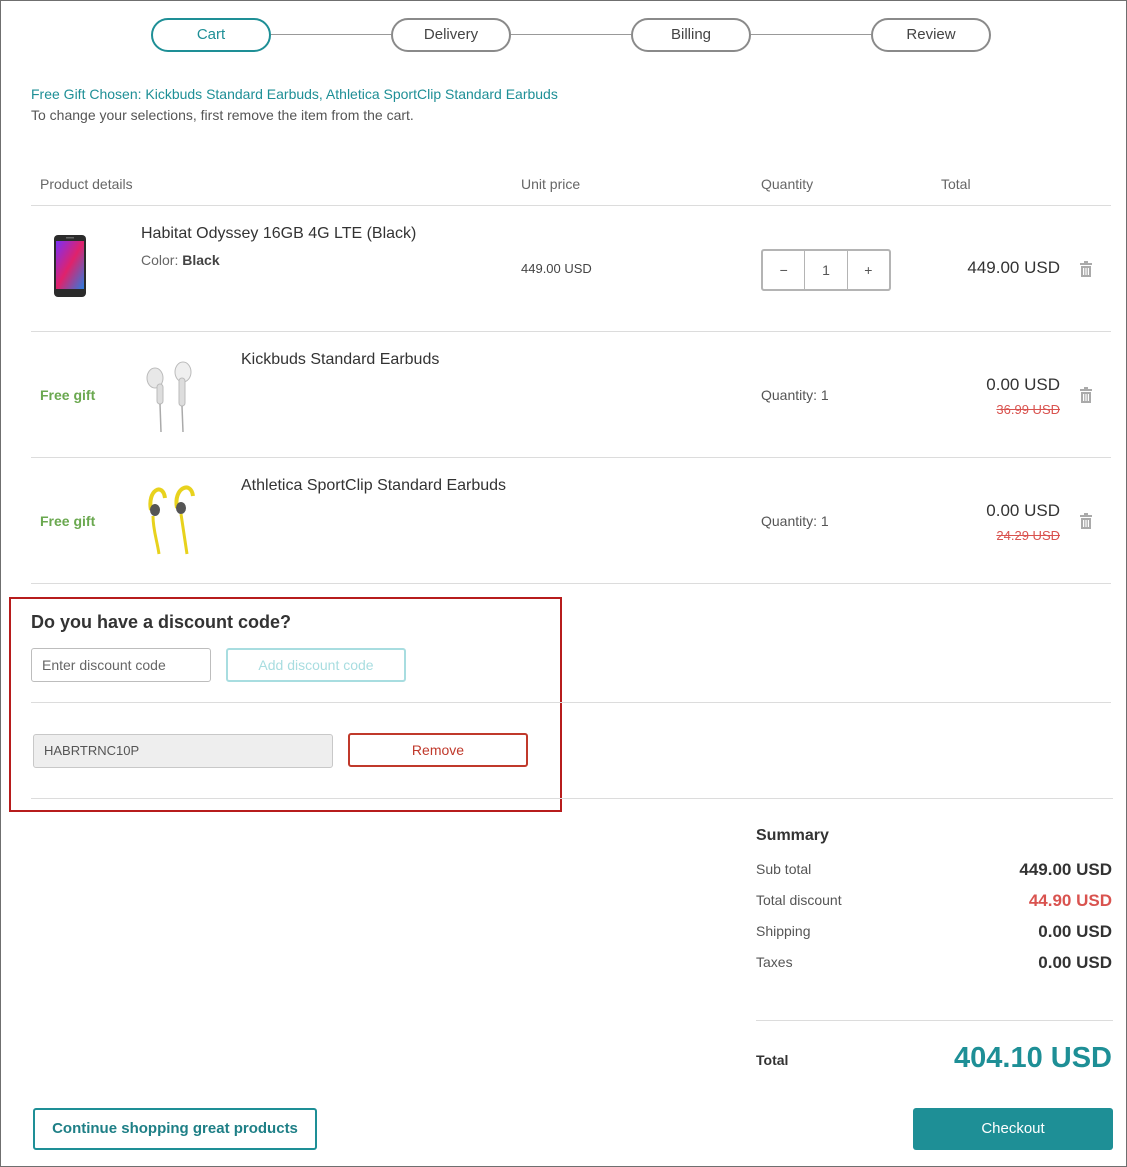 This screenshot has height=1167, width=1127. I want to click on earbuds-yellow-image, so click(171, 520).